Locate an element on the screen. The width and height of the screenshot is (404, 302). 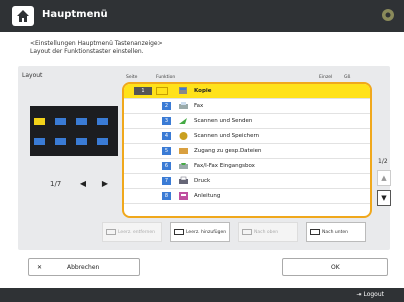
move-up-icon is located at coordinates (247, 232).